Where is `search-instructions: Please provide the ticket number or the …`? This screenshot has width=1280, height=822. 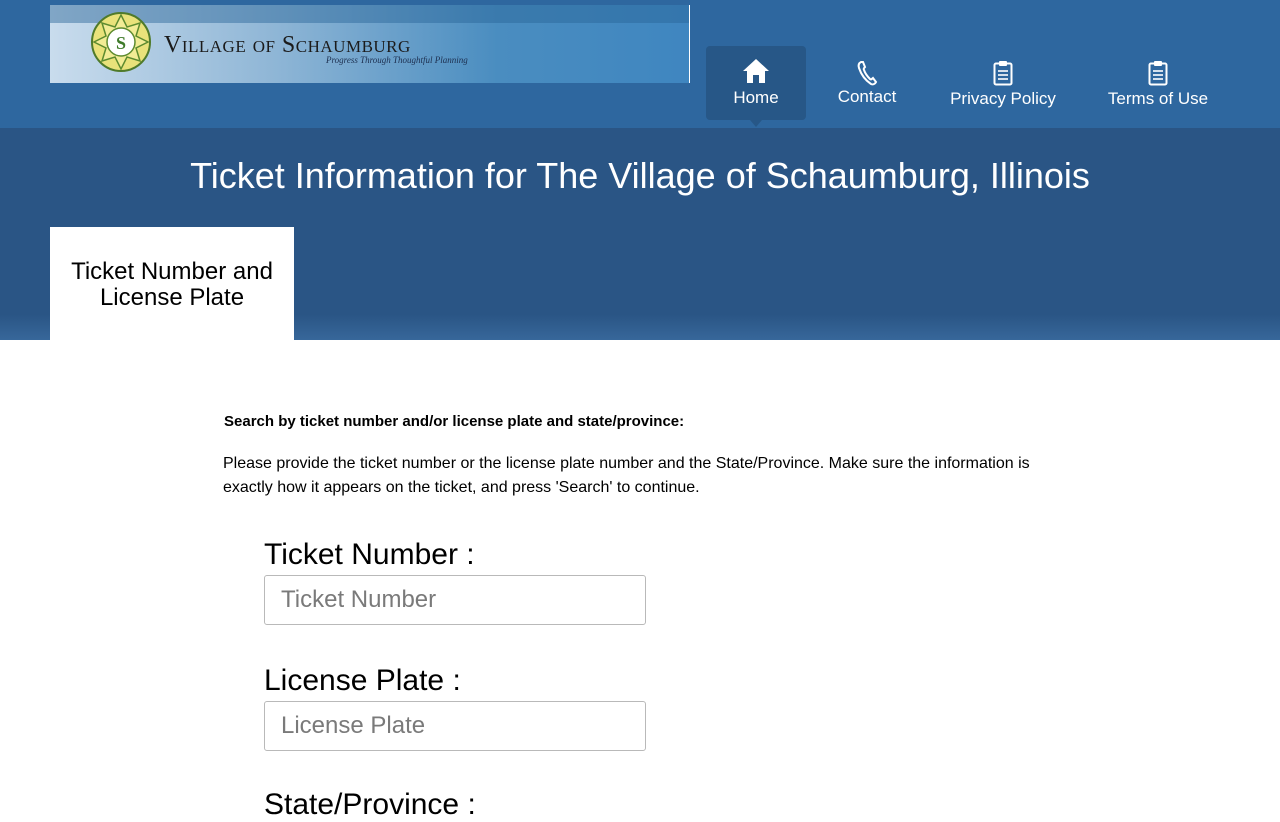
search-instructions: Please provide the ticket number or the … is located at coordinates (626, 475).